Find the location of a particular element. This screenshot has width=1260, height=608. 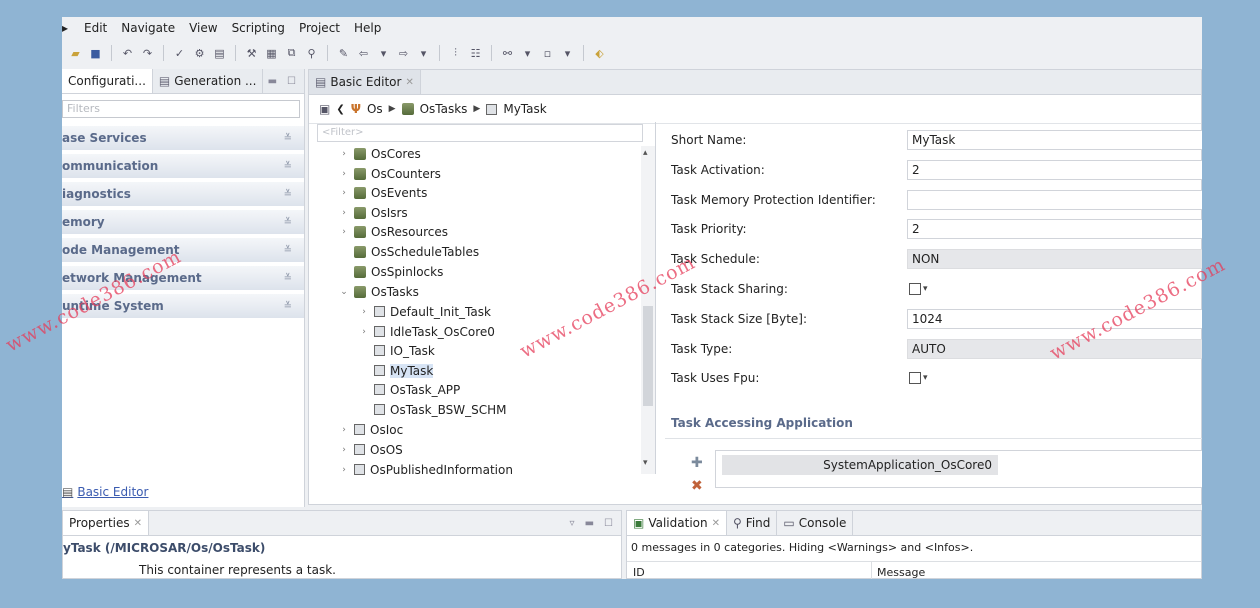

menu-view: View is located at coordinates (203, 28).